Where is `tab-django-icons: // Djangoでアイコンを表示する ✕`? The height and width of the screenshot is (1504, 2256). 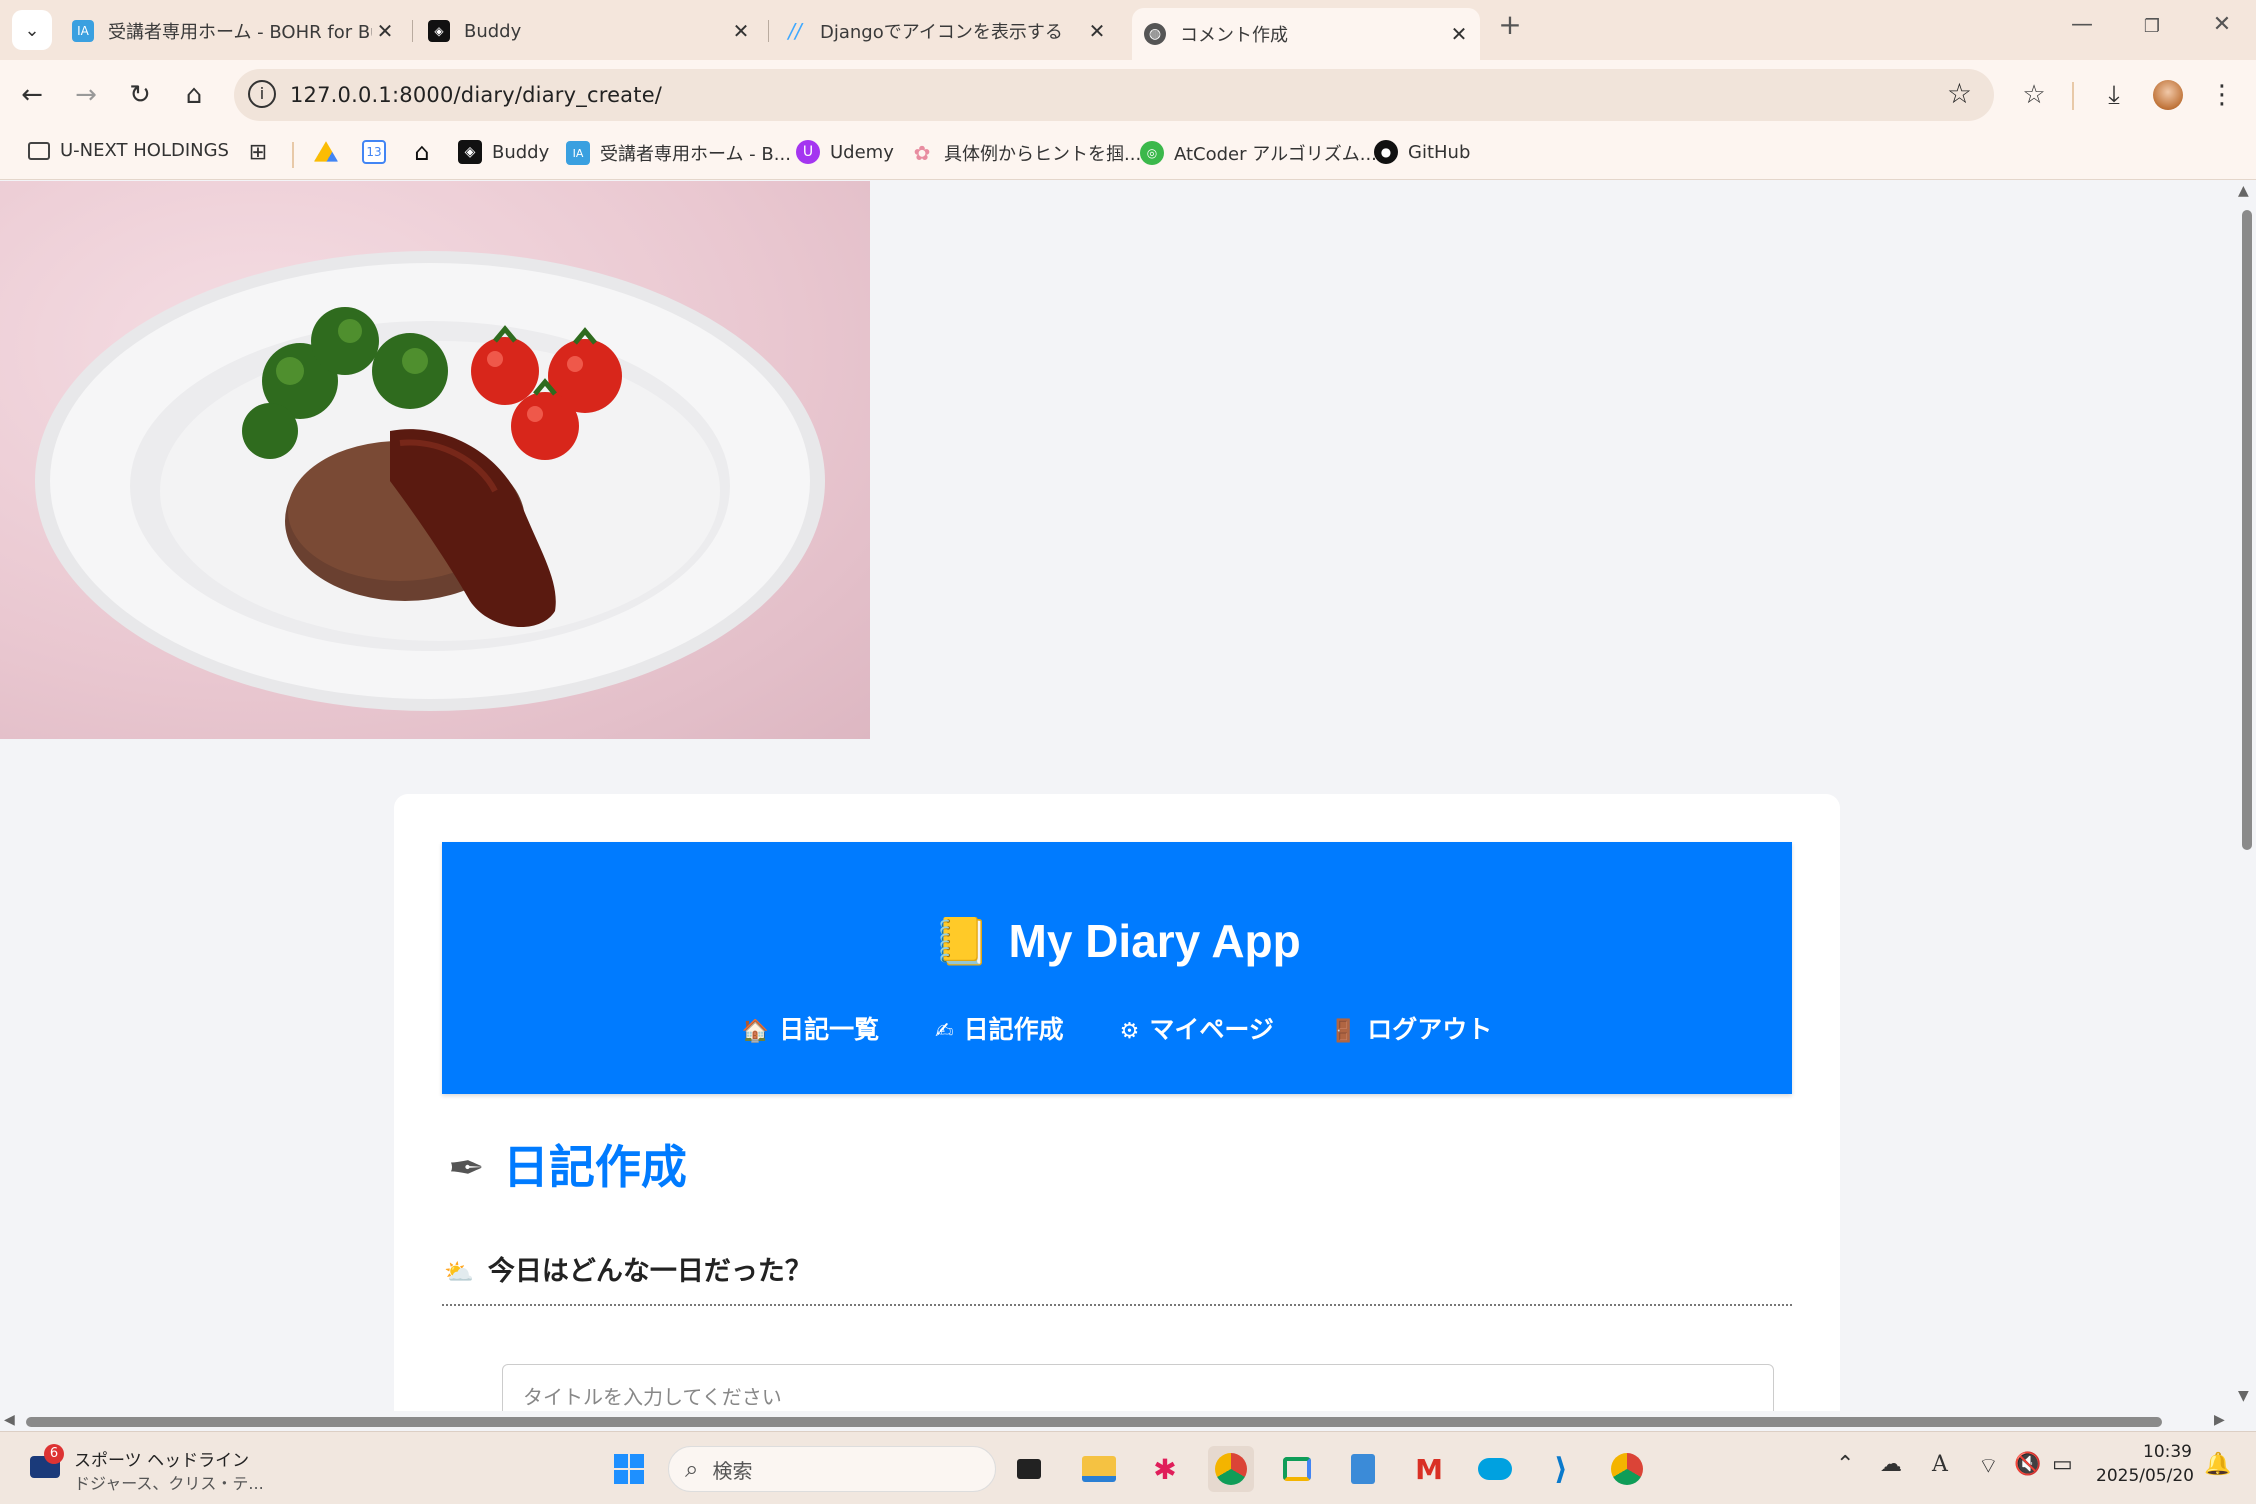
tab-django-icons: // Djangoでアイコンを表示する ✕ is located at coordinates (947, 31).